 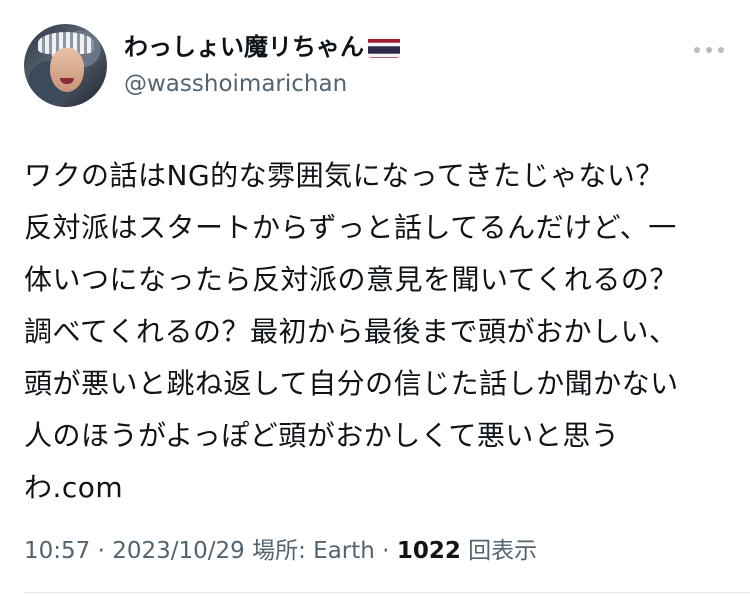 I want to click on tweet-meta: 10:57 · 2023/10/29 場所: Earth · 1022 回表示, so click(x=280, y=551).